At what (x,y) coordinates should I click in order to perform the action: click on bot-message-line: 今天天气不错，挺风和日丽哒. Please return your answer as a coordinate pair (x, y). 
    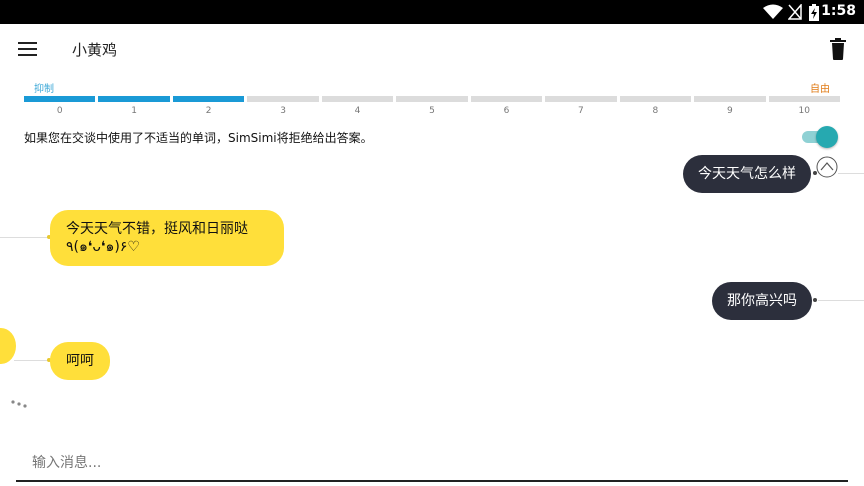
    Looking at the image, I should click on (157, 229).